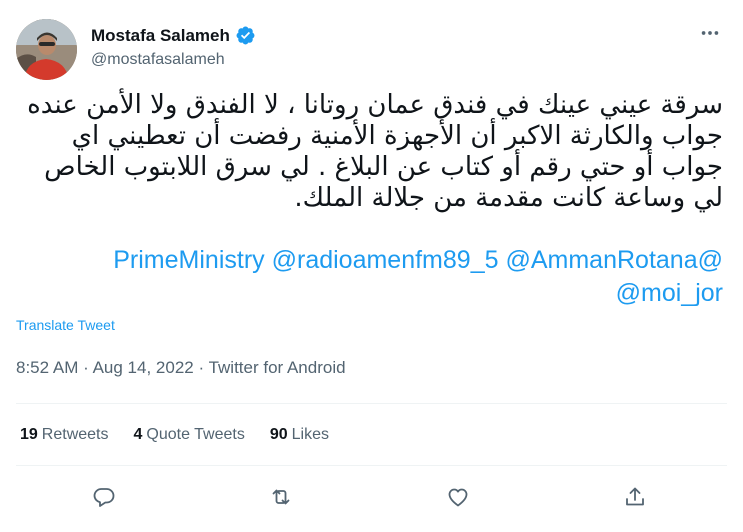 Image resolution: width=743 pixels, height=532 pixels. I want to click on quote-tweets-stat: 4 Quote Tweets, so click(189, 435).